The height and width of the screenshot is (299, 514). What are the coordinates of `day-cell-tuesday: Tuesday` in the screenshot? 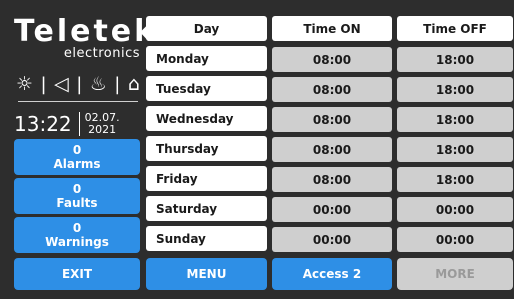 It's located at (206, 88).